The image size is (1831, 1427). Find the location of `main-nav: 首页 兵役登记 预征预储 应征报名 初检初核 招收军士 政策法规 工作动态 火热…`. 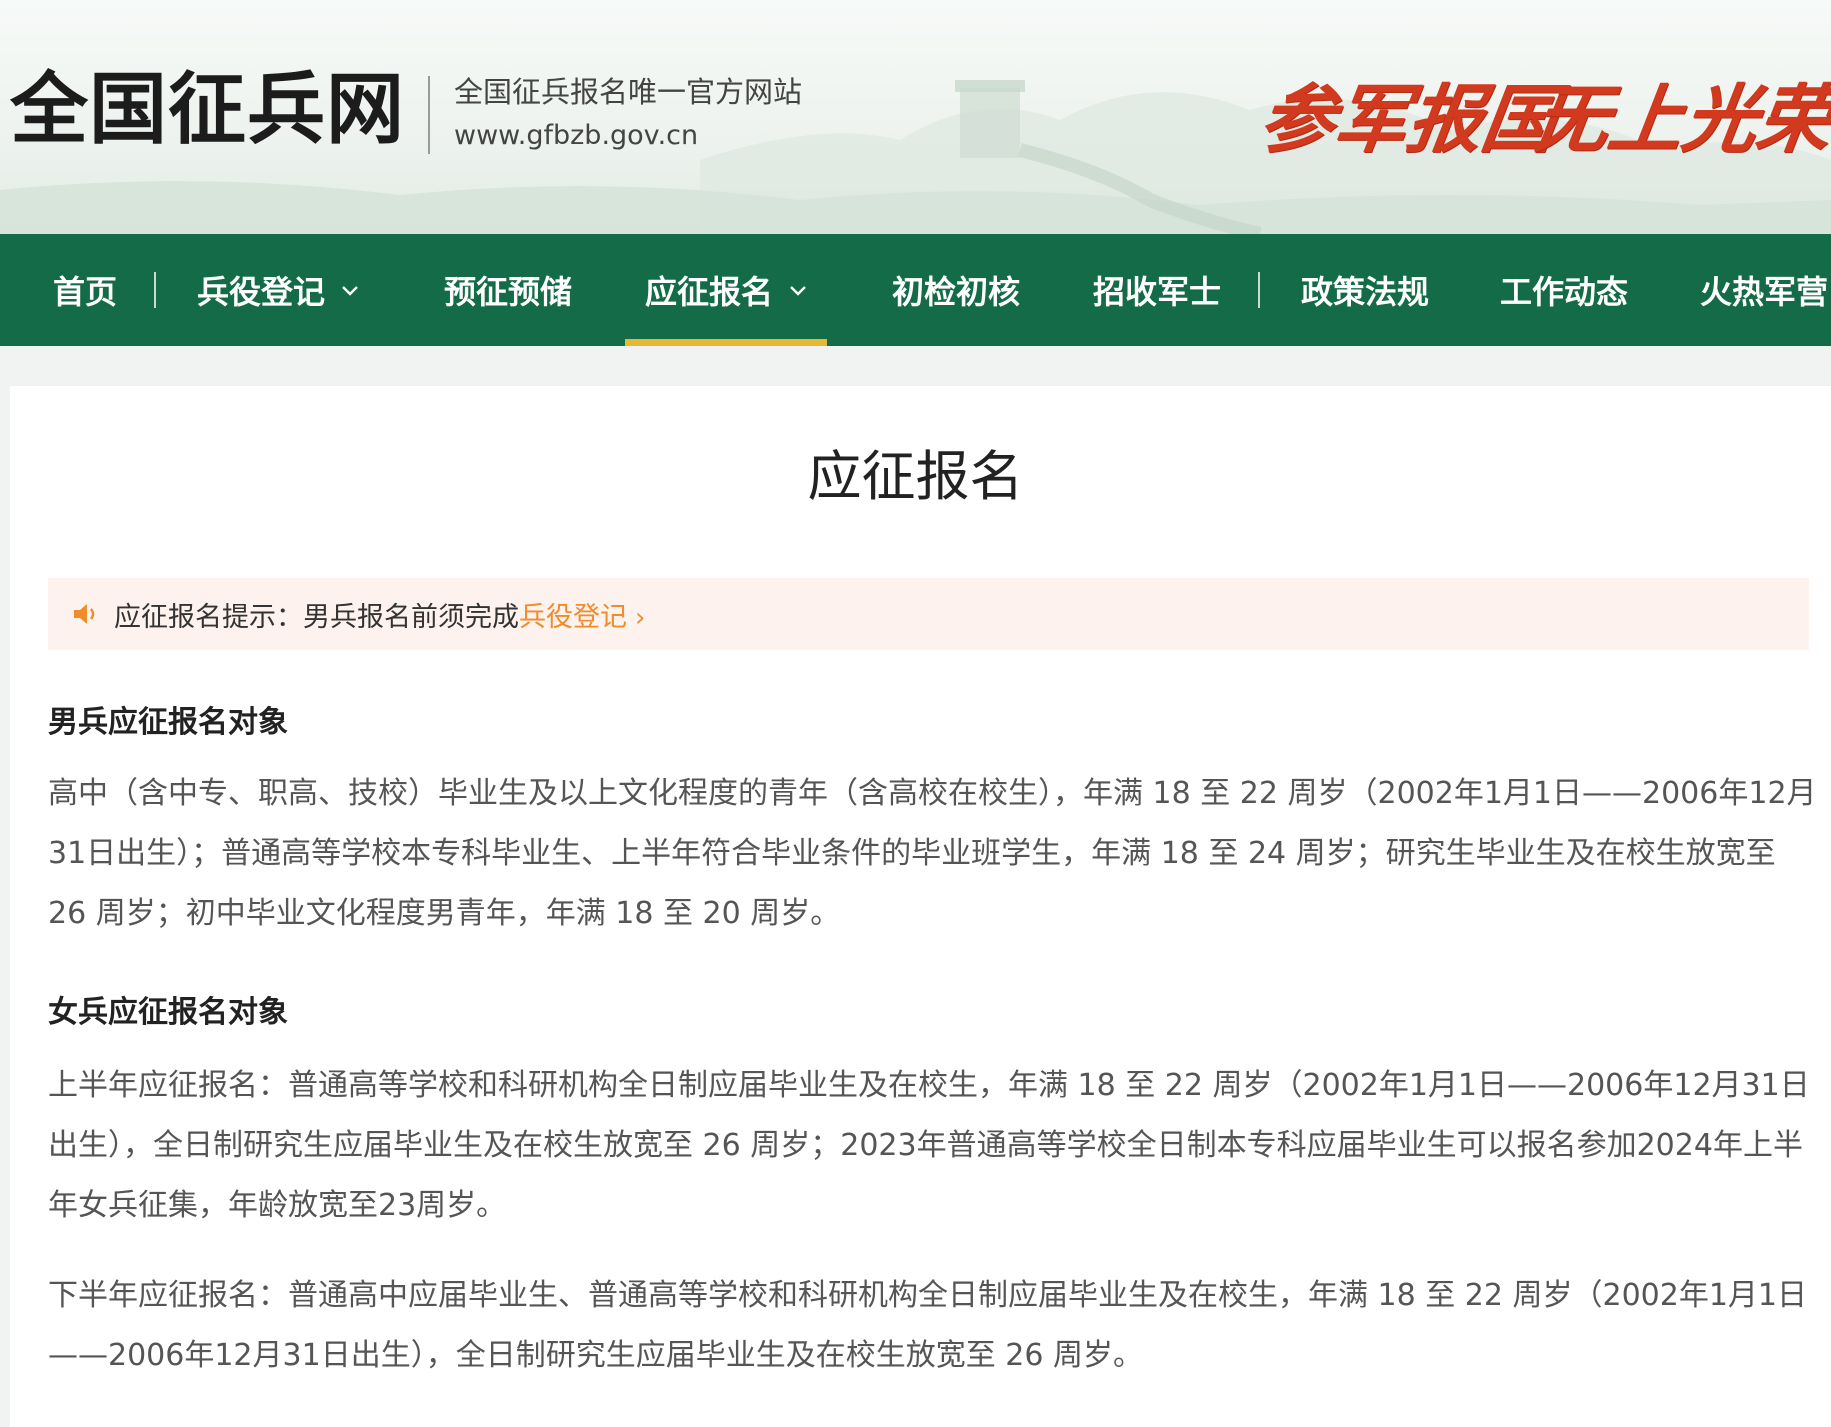

main-nav: 首页 兵役登记 预征预储 应征报名 初检初核 招收军士 政策法规 工作动态 火热… is located at coordinates (915, 290).